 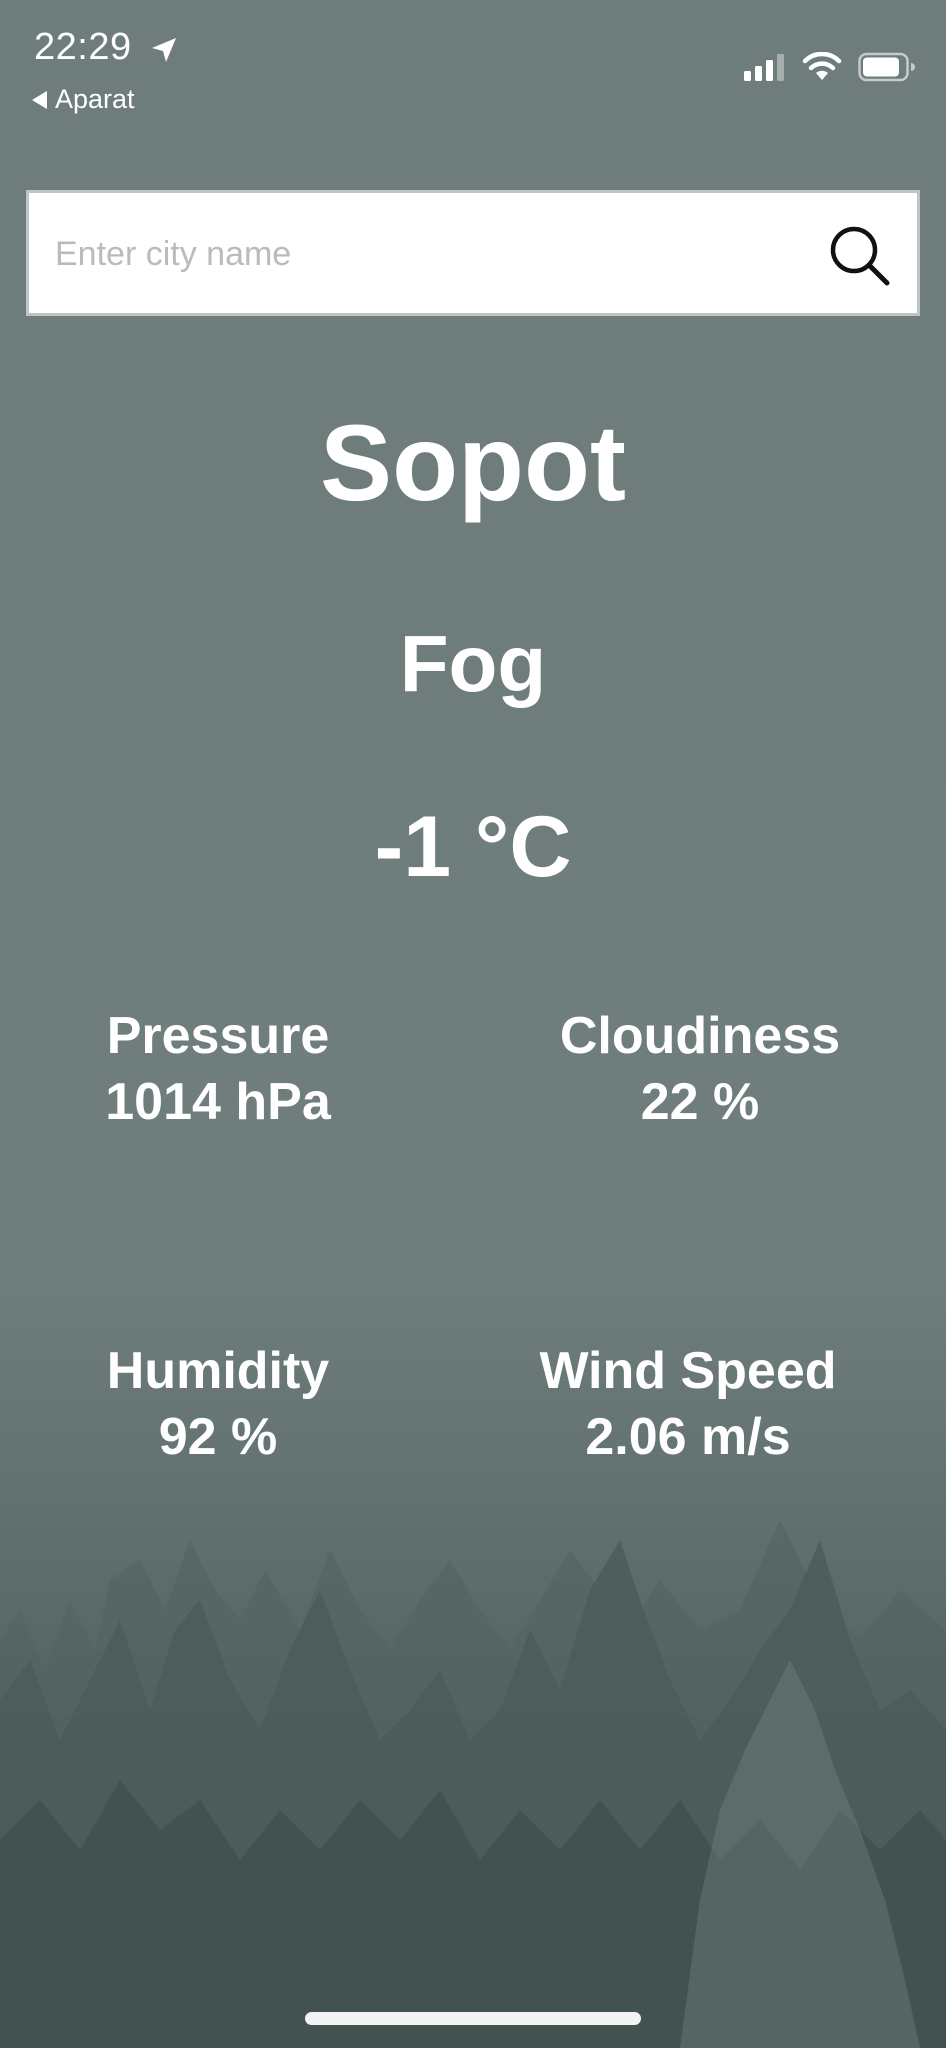 What do you see at coordinates (435, 254) in the screenshot?
I see `city-search-input` at bounding box center [435, 254].